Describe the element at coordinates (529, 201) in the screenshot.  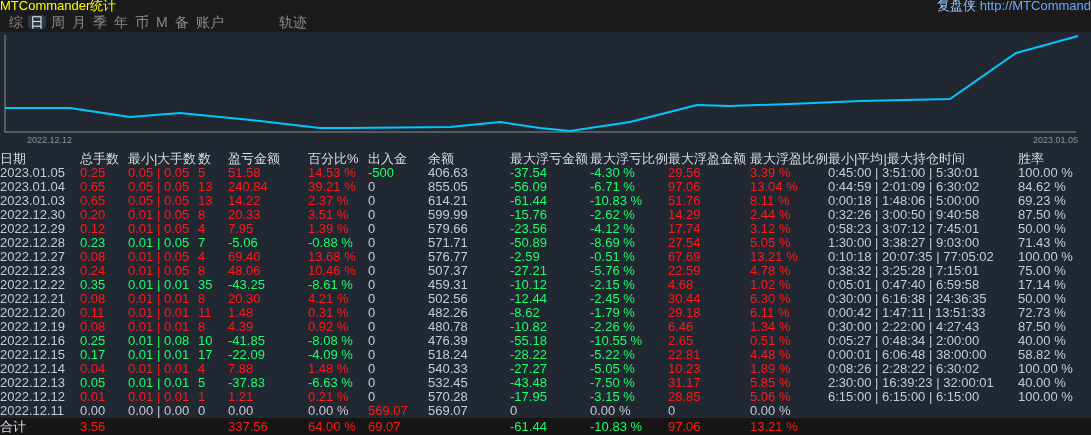
I see `float-loss-cell-text: -61.44` at that location.